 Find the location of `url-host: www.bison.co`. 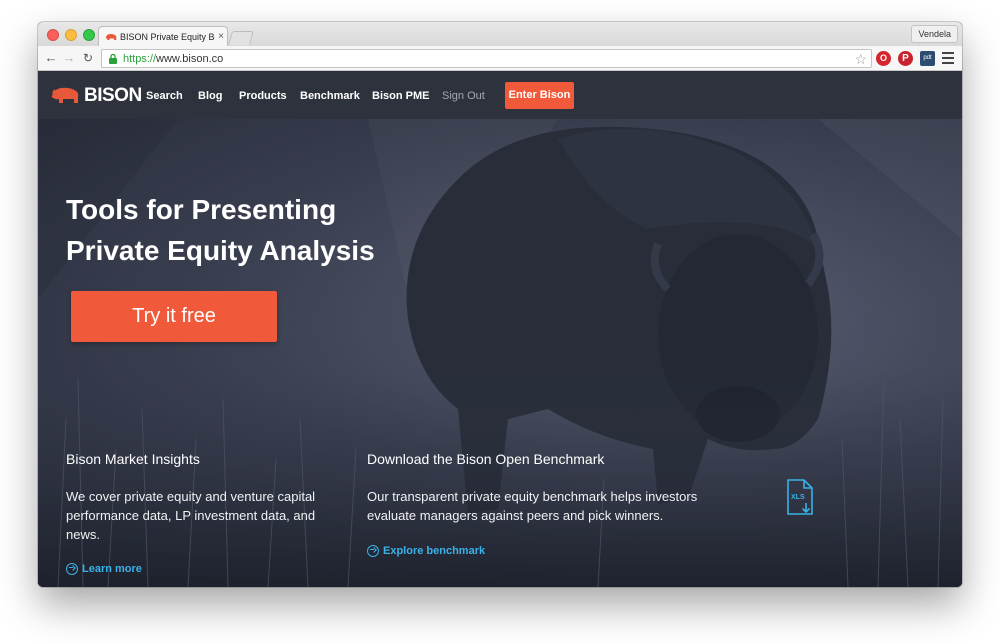

url-host: www.bison.co is located at coordinates (190, 58).